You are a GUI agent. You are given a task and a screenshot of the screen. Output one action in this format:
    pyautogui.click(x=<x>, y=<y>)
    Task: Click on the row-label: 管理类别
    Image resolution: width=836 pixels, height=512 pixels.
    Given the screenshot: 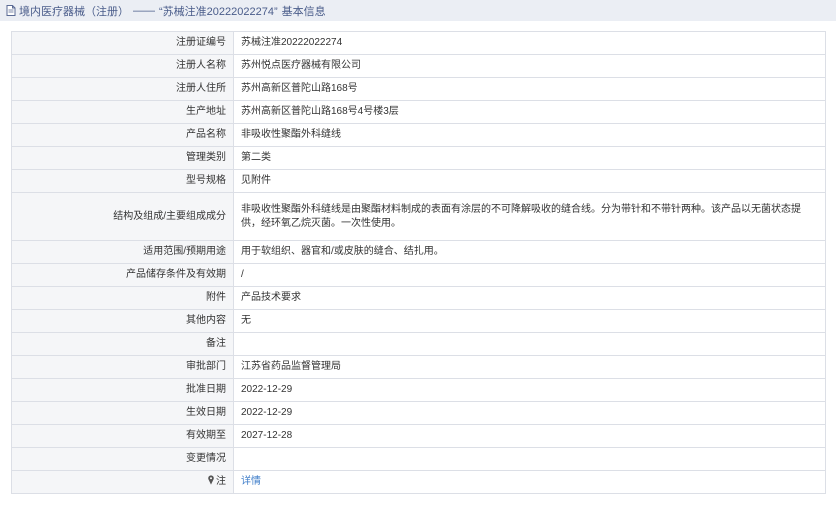 What is the action you would take?
    pyautogui.click(x=122, y=158)
    